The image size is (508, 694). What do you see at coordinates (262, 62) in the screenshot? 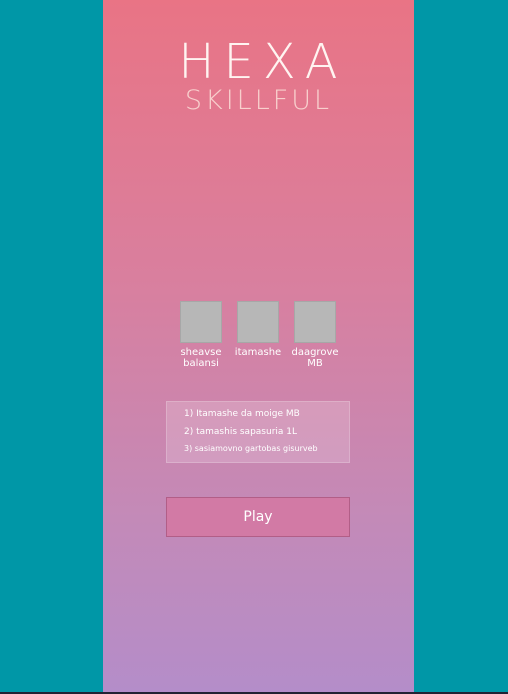
I see `logo-title: HEXA` at bounding box center [262, 62].